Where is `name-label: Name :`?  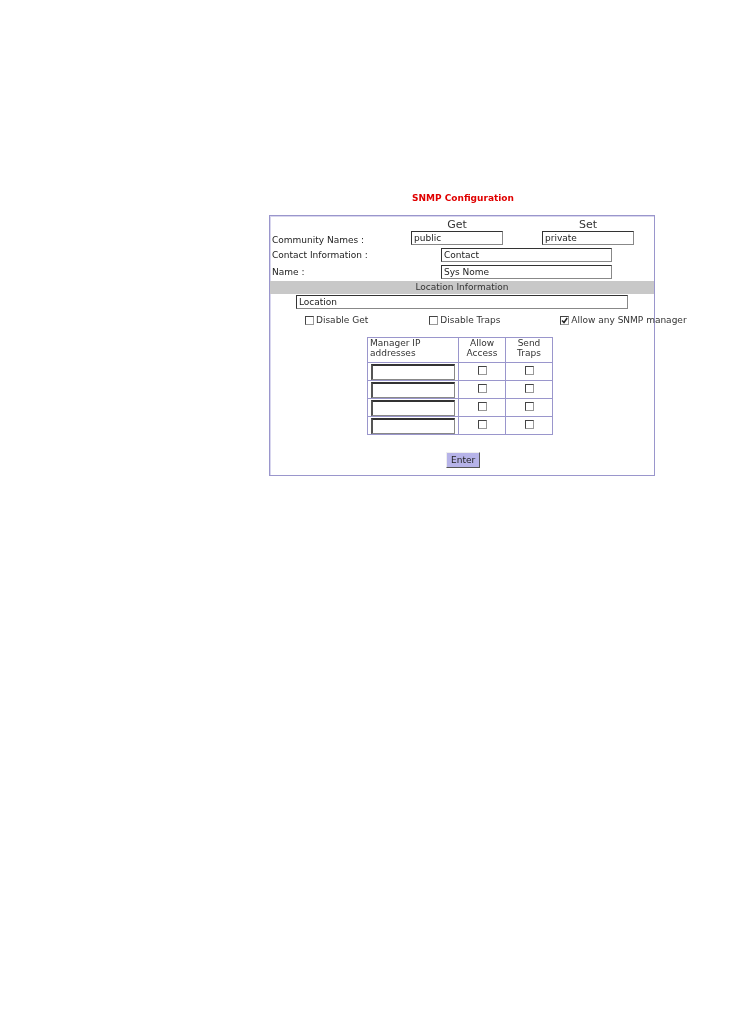
name-label: Name : is located at coordinates (288, 272).